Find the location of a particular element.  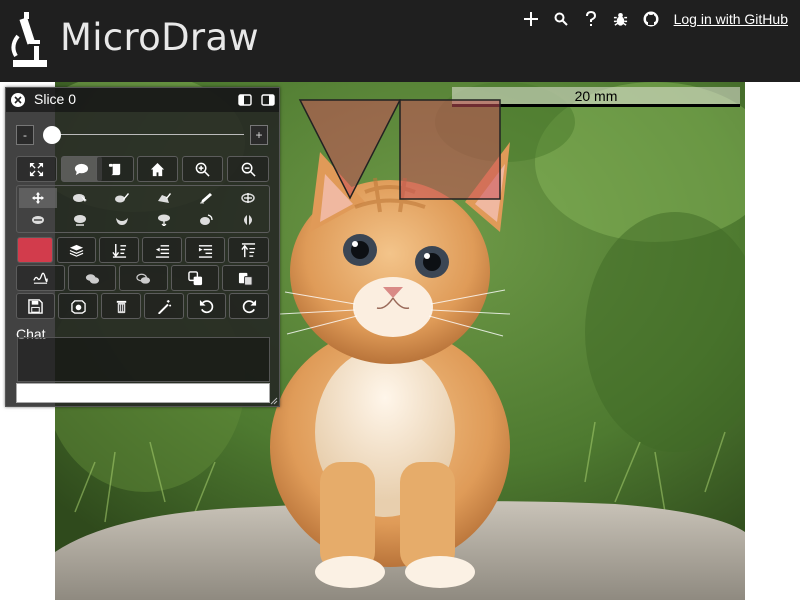

flip-tool-button is located at coordinates (248, 220).